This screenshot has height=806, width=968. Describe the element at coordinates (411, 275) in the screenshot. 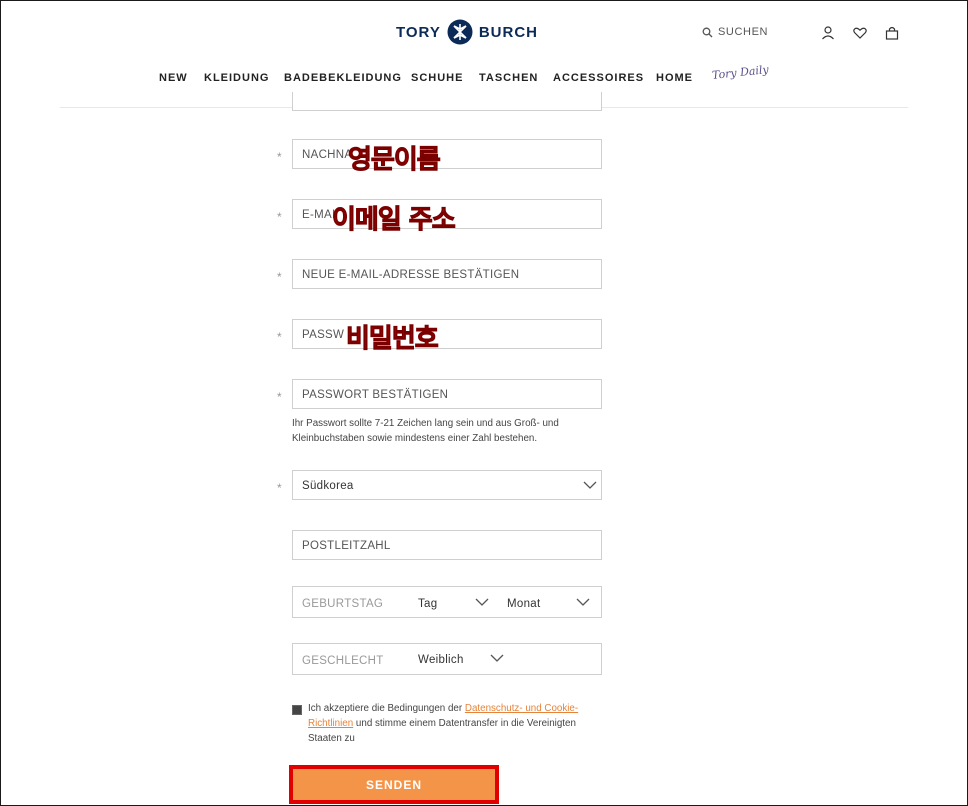

I see `email-confirm-placeholder: NEUE E-MAIL-ADRESSE BESTÄTIGEN` at that location.